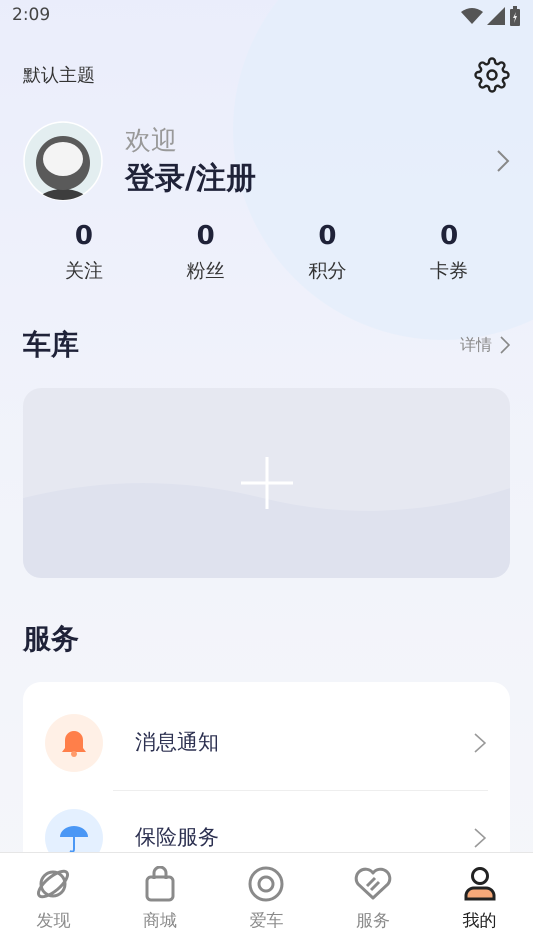 This screenshot has width=533, height=948. I want to click on avatar, so click(63, 161).